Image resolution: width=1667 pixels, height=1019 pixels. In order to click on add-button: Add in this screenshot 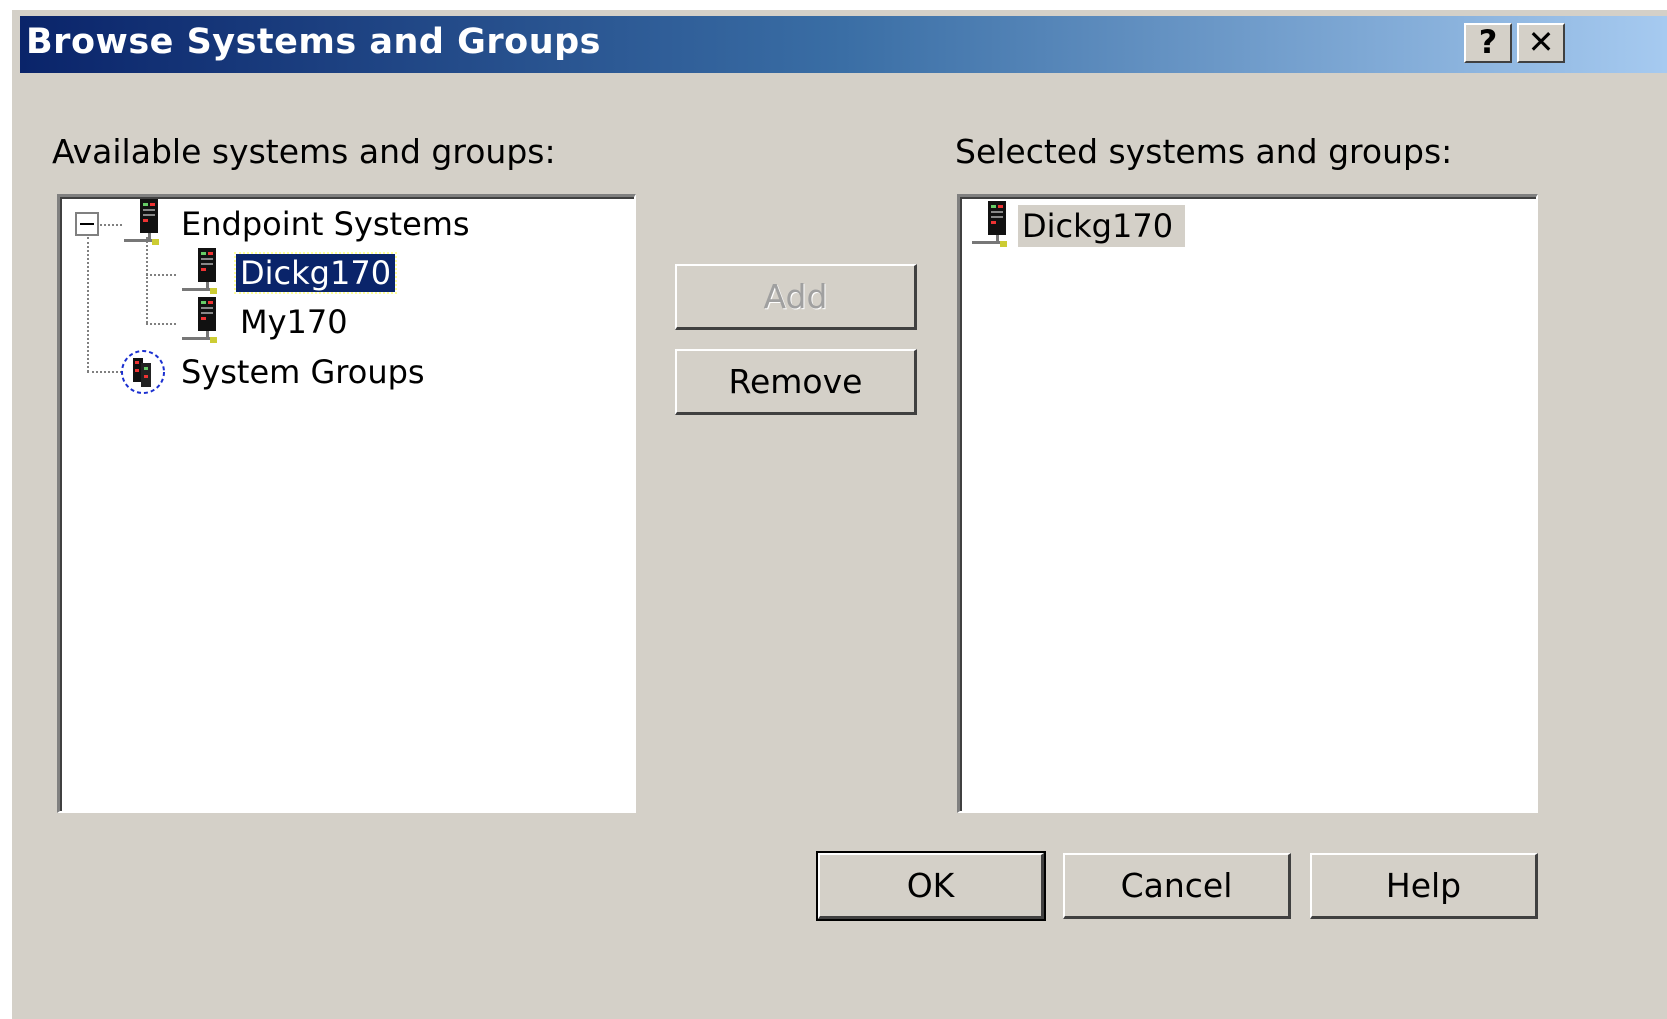, I will do `click(796, 297)`.